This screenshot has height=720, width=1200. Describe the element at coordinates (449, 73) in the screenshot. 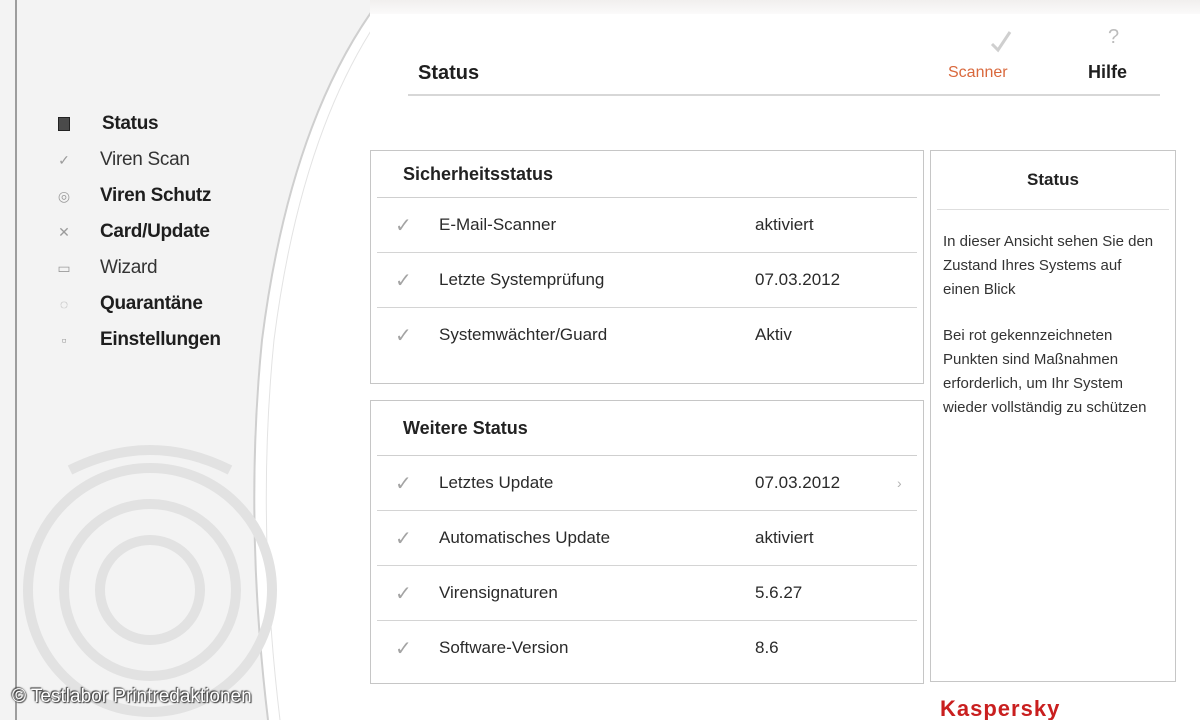

I see `page-title: Status` at that location.